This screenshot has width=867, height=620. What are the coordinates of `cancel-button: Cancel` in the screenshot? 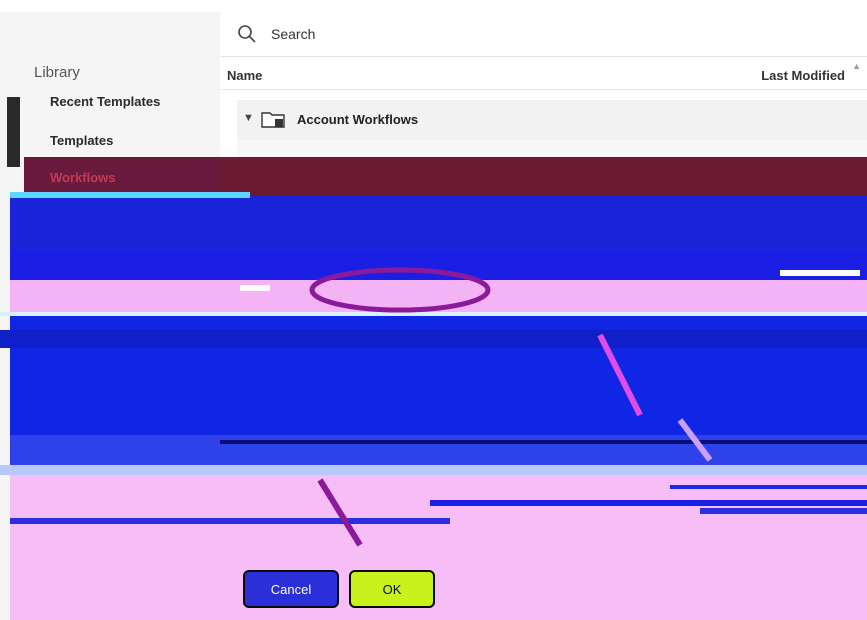 It's located at (291, 589).